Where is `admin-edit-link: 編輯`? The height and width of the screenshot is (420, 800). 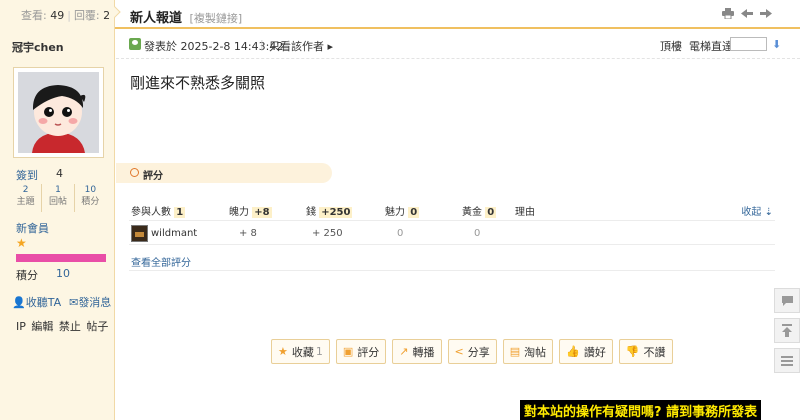 admin-edit-link: 編輯 is located at coordinates (42, 326).